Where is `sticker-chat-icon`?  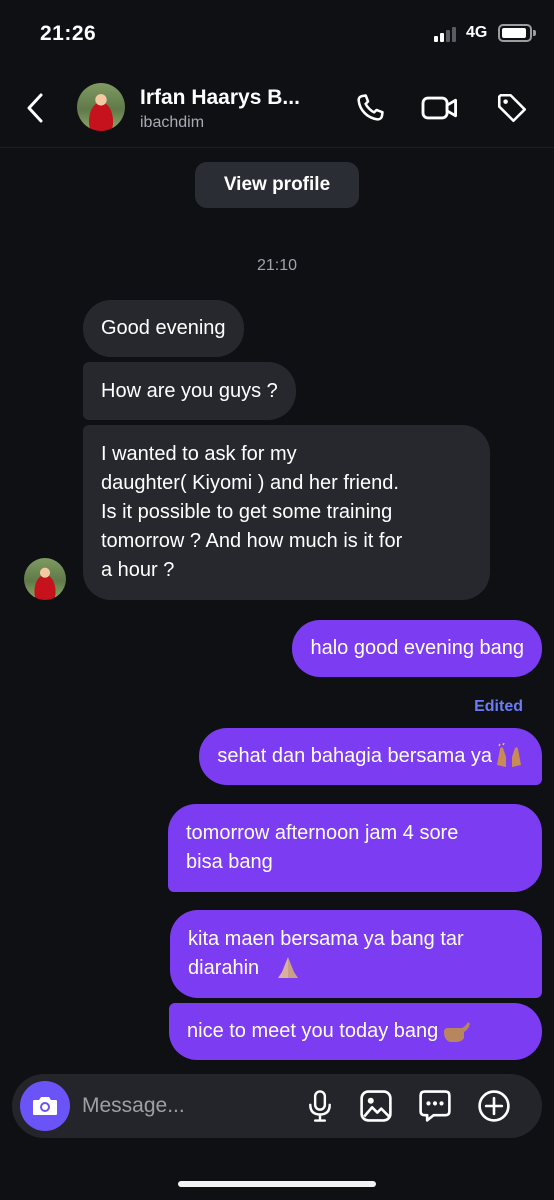 sticker-chat-icon is located at coordinates (435, 1106).